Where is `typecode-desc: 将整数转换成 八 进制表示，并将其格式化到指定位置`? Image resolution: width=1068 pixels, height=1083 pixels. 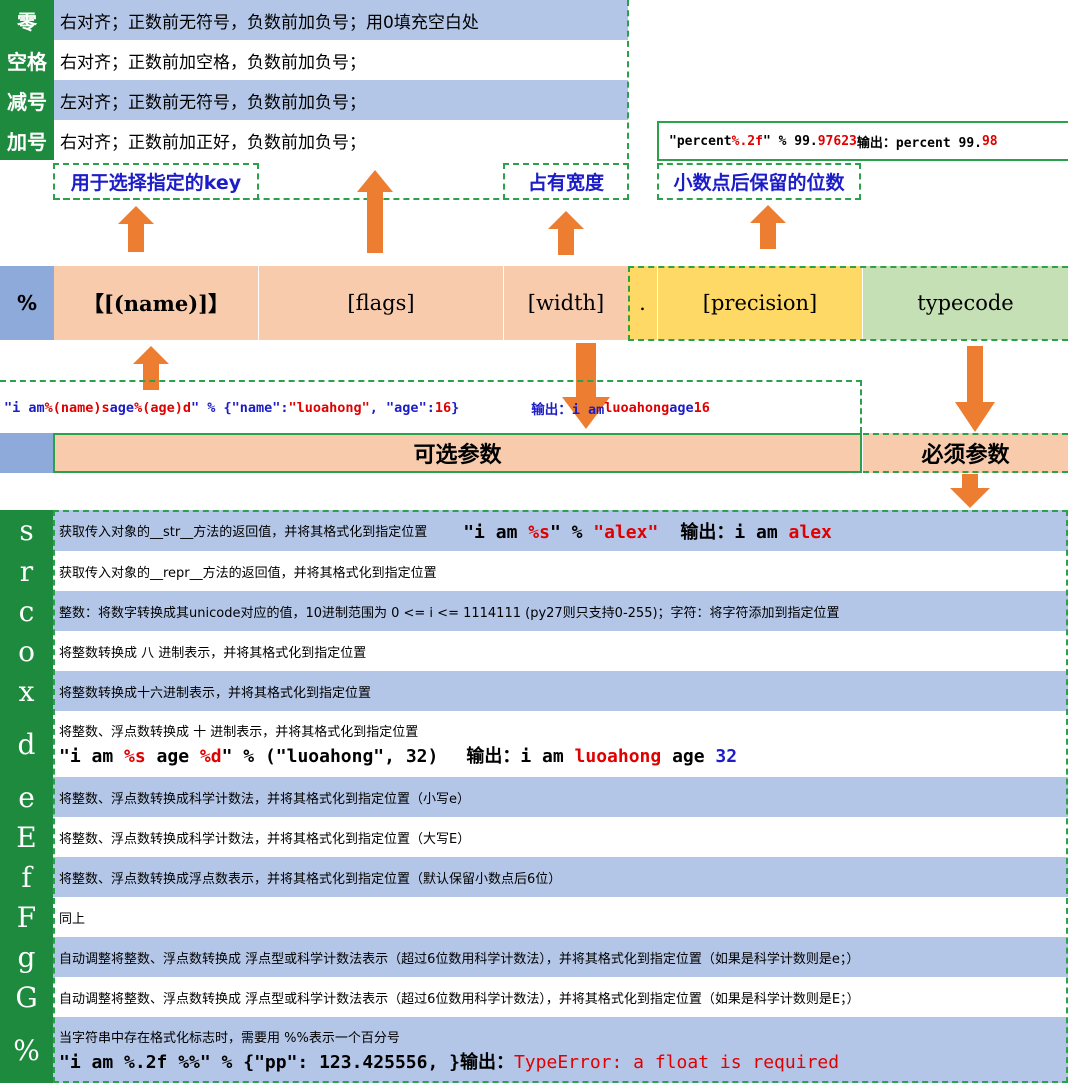 typecode-desc: 将整数转换成 八 进制表示，并将其格式化到指定位置 is located at coordinates (560, 651).